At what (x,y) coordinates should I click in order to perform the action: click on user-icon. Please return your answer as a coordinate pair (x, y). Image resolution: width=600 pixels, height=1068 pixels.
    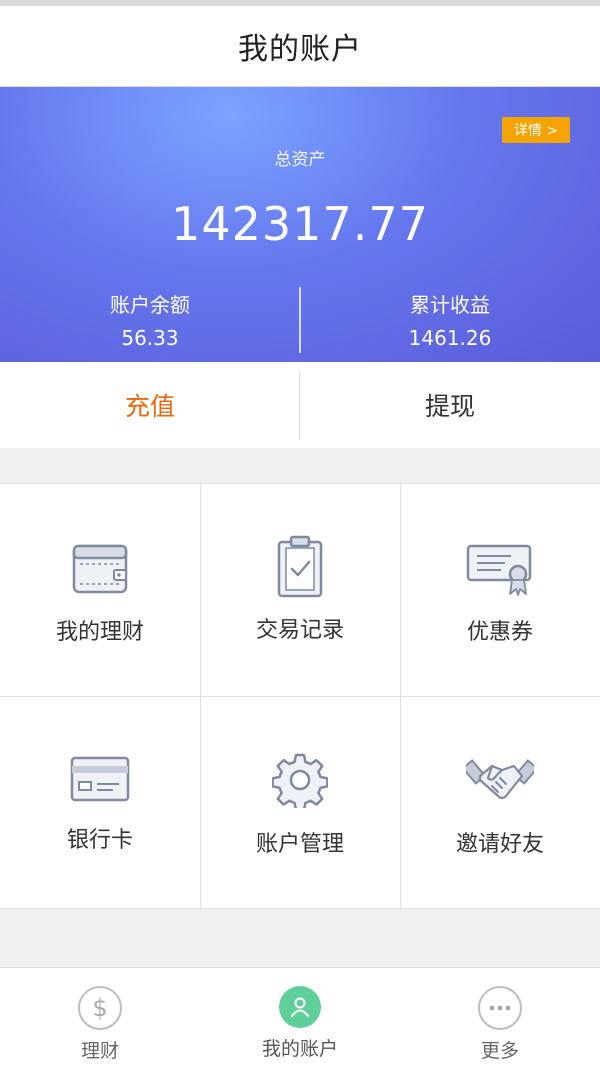
    Looking at the image, I should click on (300, 1007).